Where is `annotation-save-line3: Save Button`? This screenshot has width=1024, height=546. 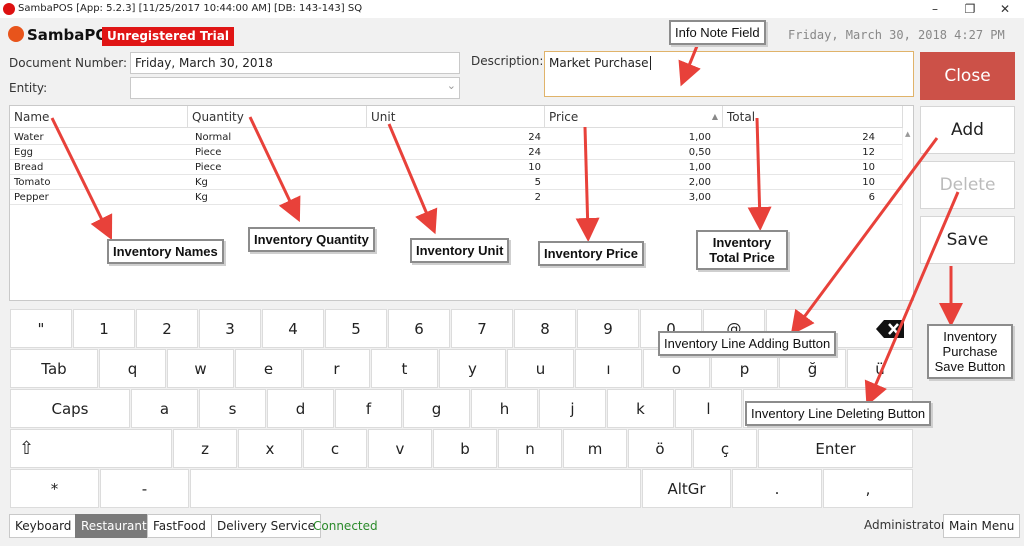 annotation-save-line3: Save Button is located at coordinates (970, 366).